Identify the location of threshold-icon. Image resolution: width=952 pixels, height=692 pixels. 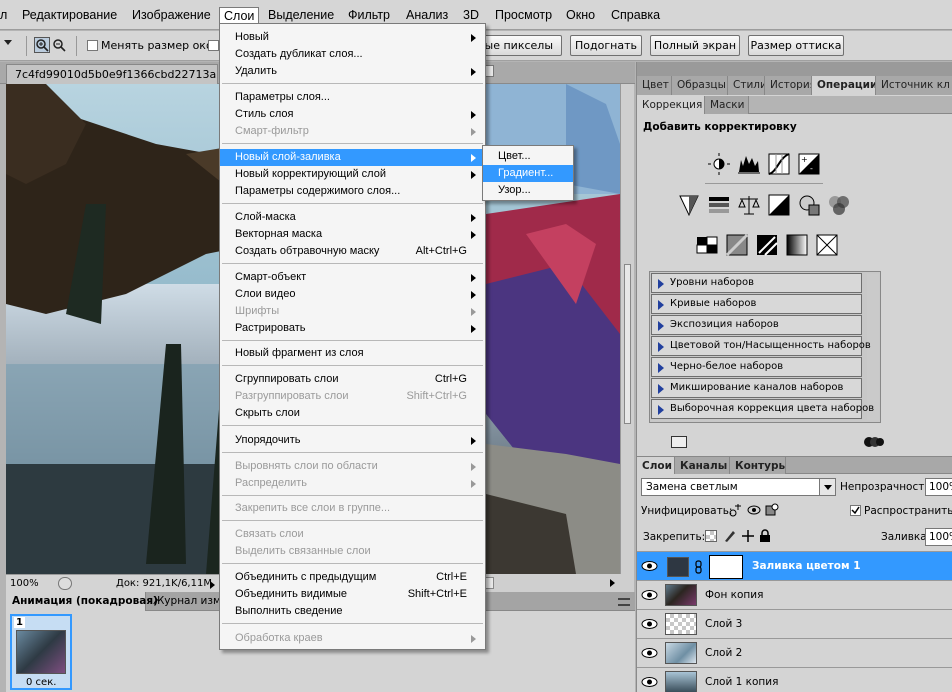
(767, 245).